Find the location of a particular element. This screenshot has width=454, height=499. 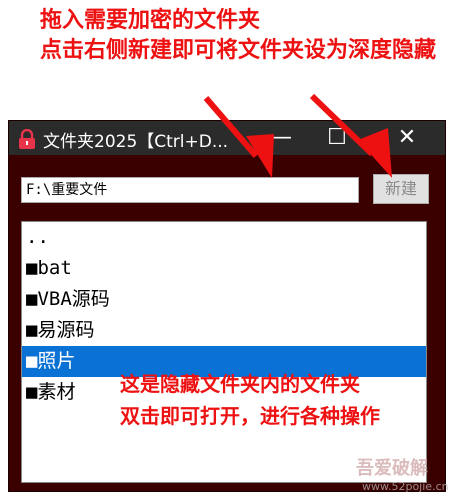

list-item-e-source: ■易源码 is located at coordinates (224, 330).